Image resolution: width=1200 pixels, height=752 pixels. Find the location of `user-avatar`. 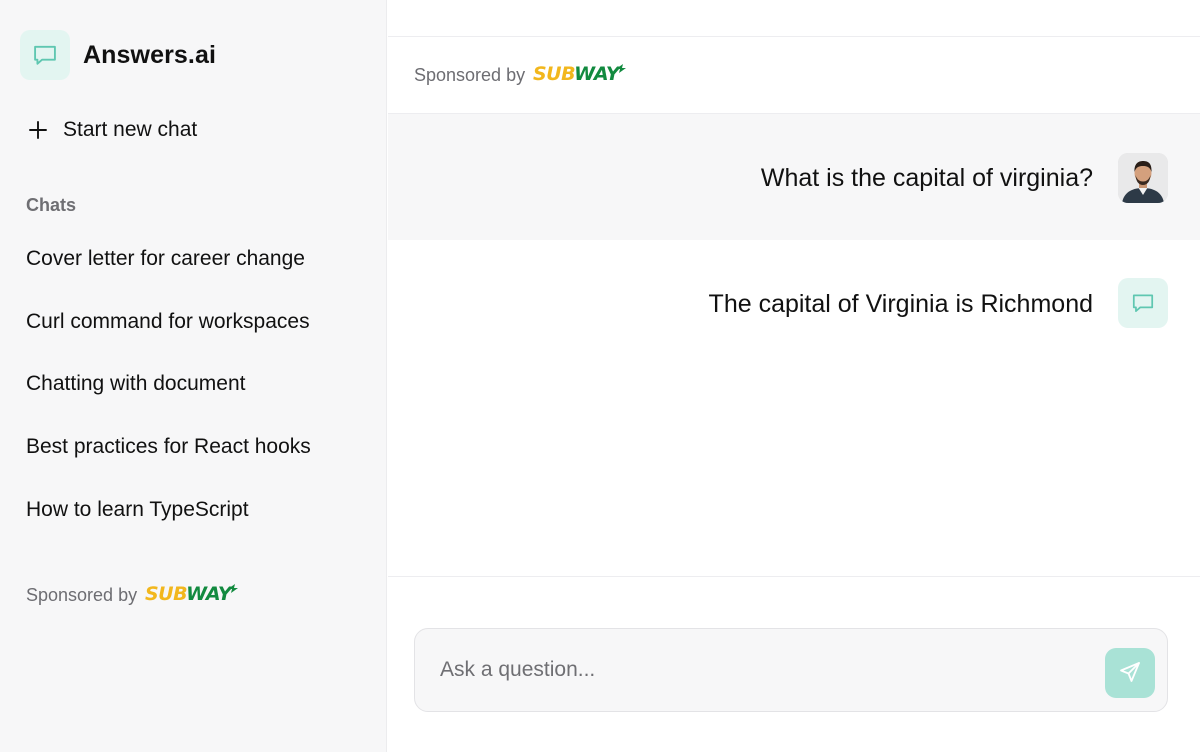

user-avatar is located at coordinates (1143, 178).